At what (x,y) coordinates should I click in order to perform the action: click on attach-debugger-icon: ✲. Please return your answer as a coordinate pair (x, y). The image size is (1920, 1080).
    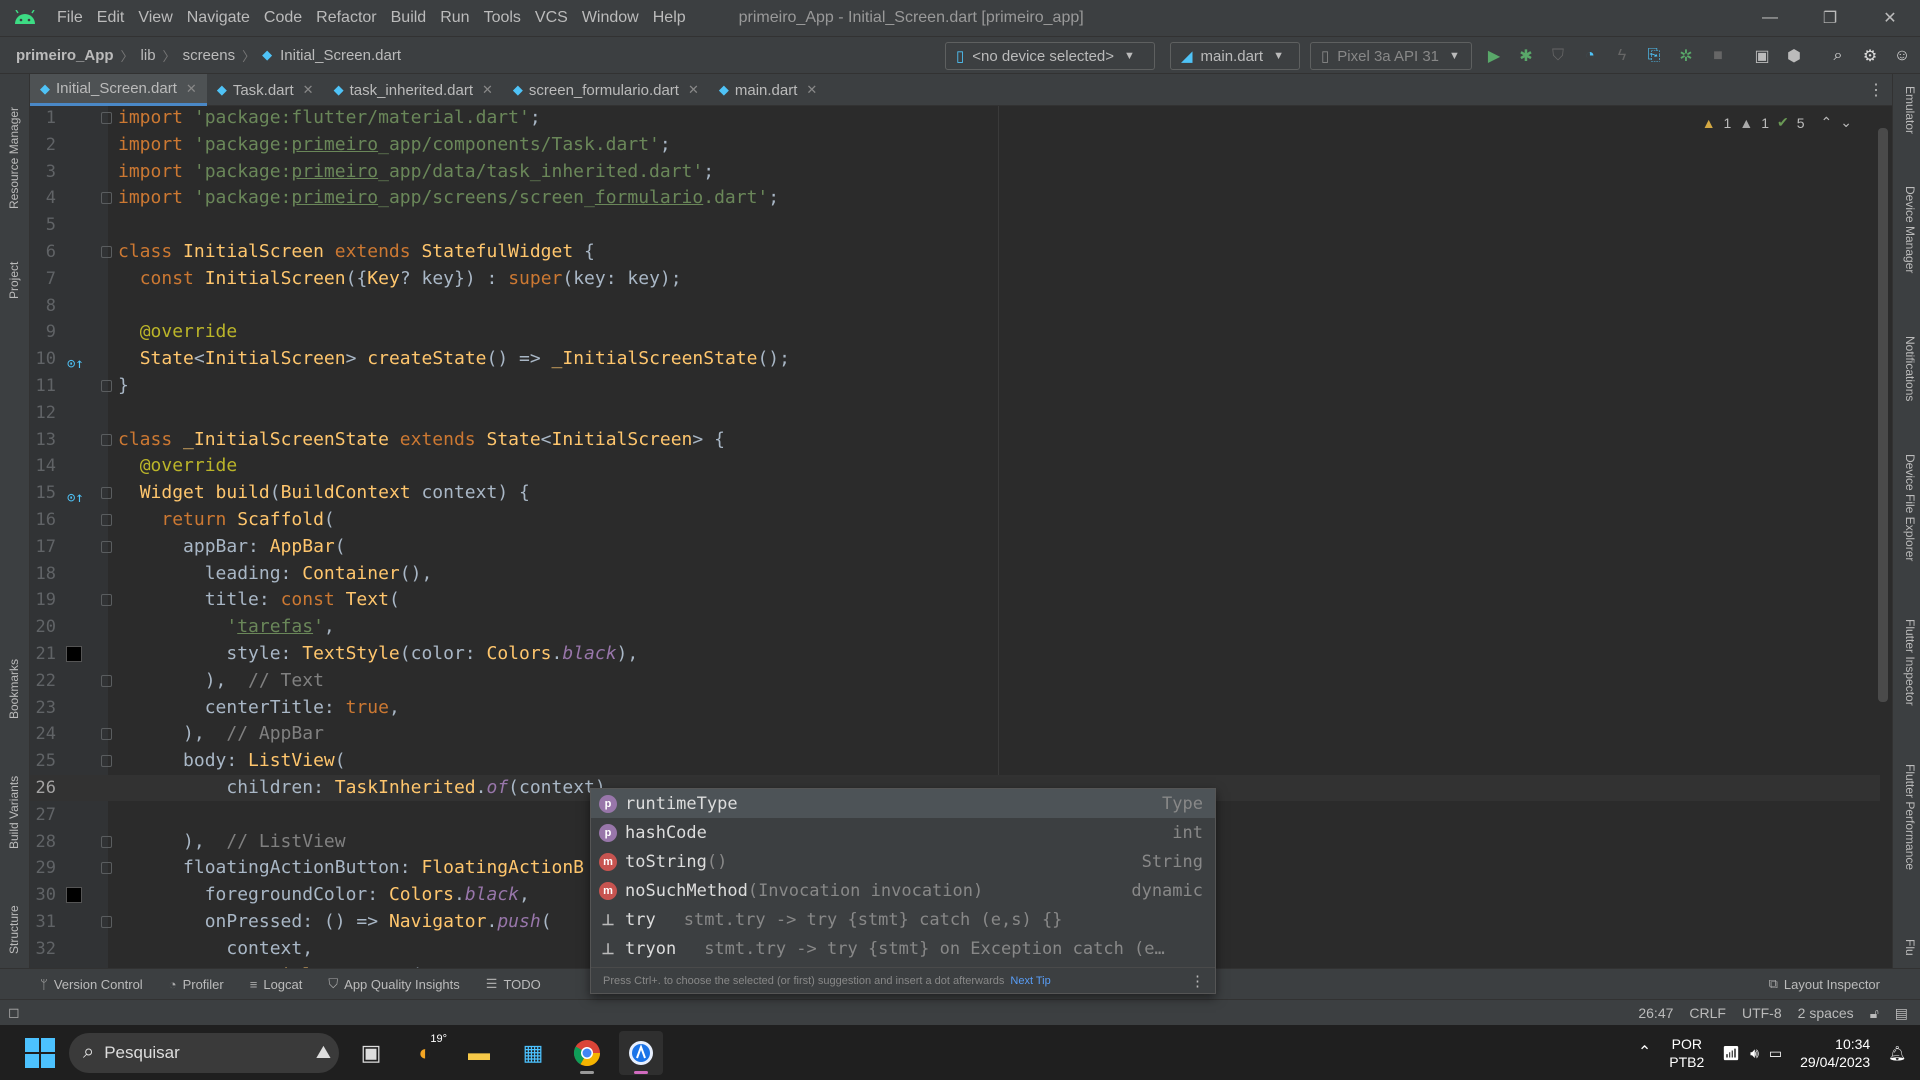
    Looking at the image, I should click on (1686, 56).